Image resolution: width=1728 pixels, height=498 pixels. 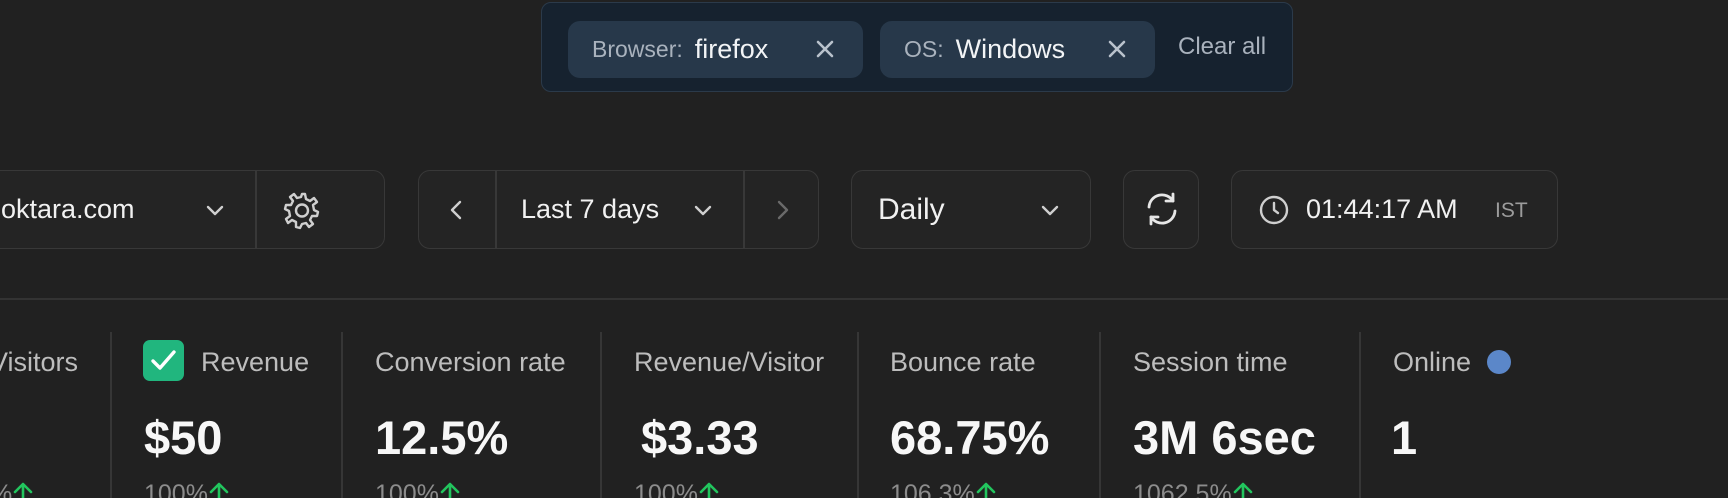 What do you see at coordinates (1010, 49) in the screenshot?
I see `filter-chip-value: Windows` at bounding box center [1010, 49].